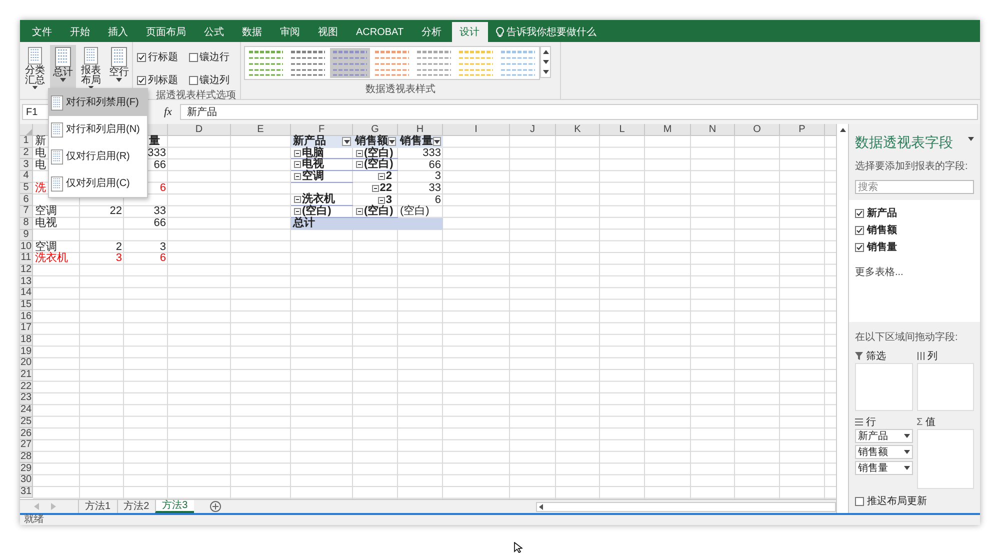 The image size is (1000, 553). What do you see at coordinates (26, 480) in the screenshot?
I see `row-header: 30` at bounding box center [26, 480].